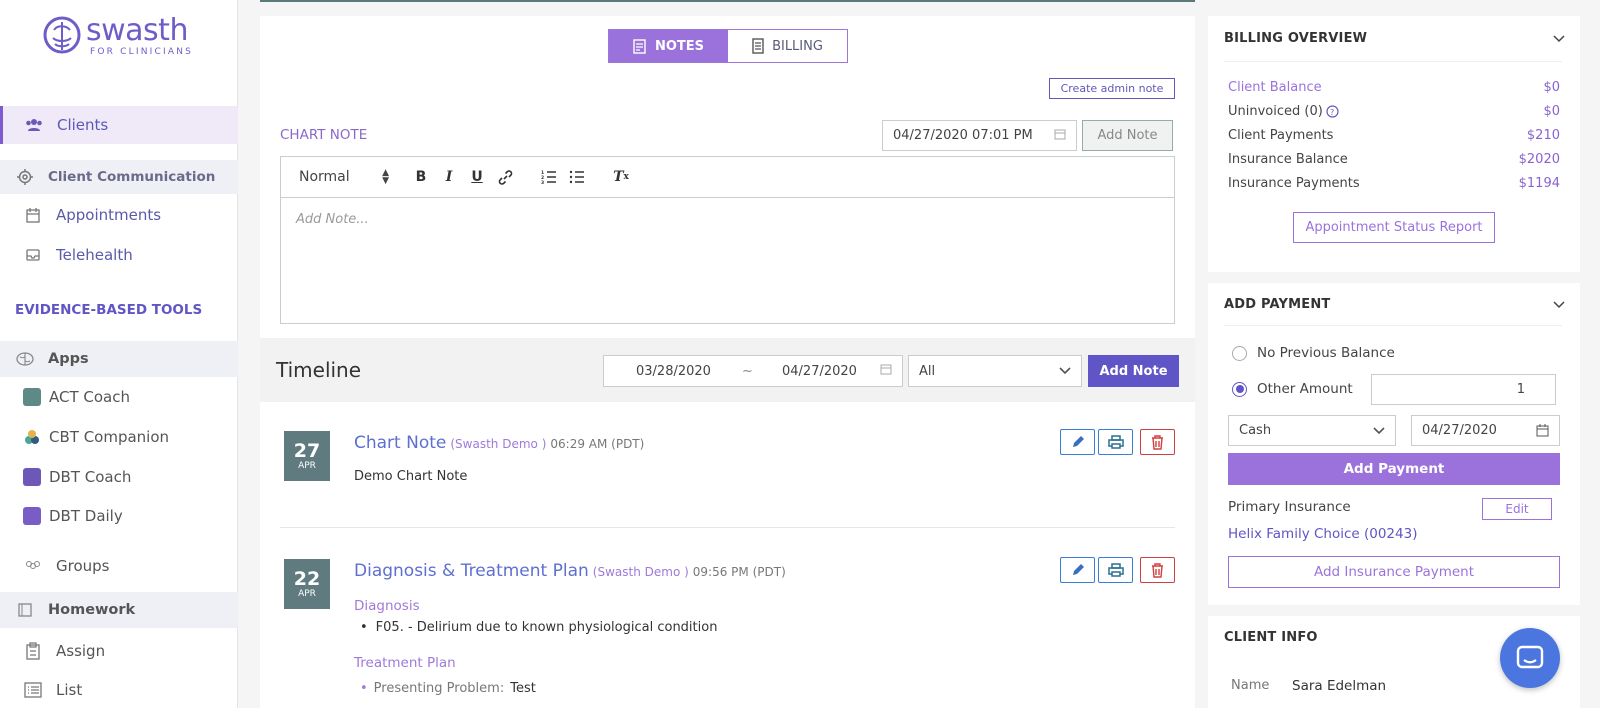  Describe the element at coordinates (1394, 111) in the screenshot. I see `billing-row: Uninvoiced (0) ? $0` at that location.